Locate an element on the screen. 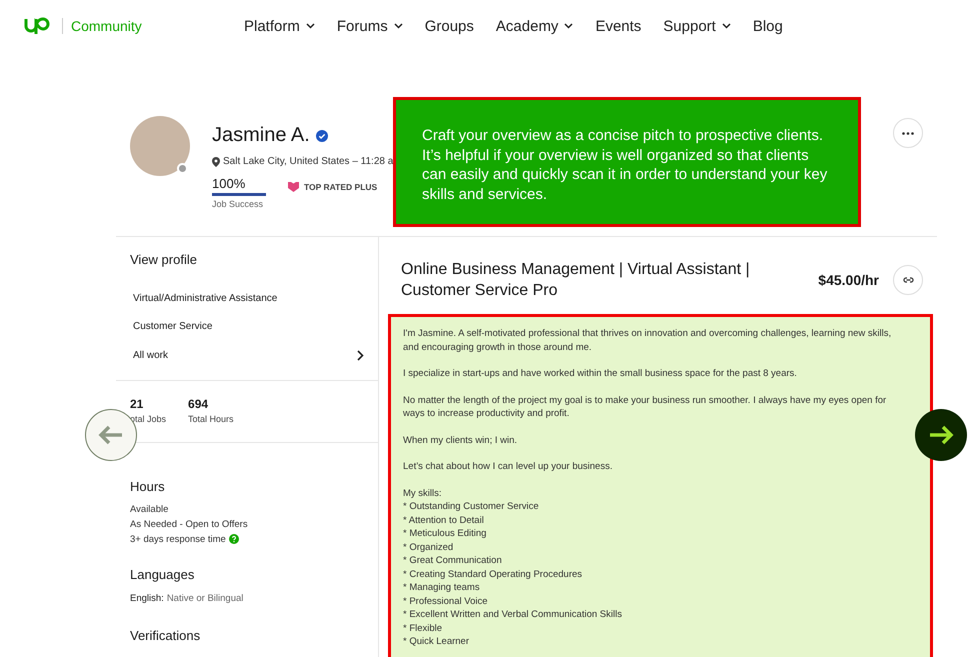 The image size is (973, 657). stat-label: Total Hours is located at coordinates (211, 419).